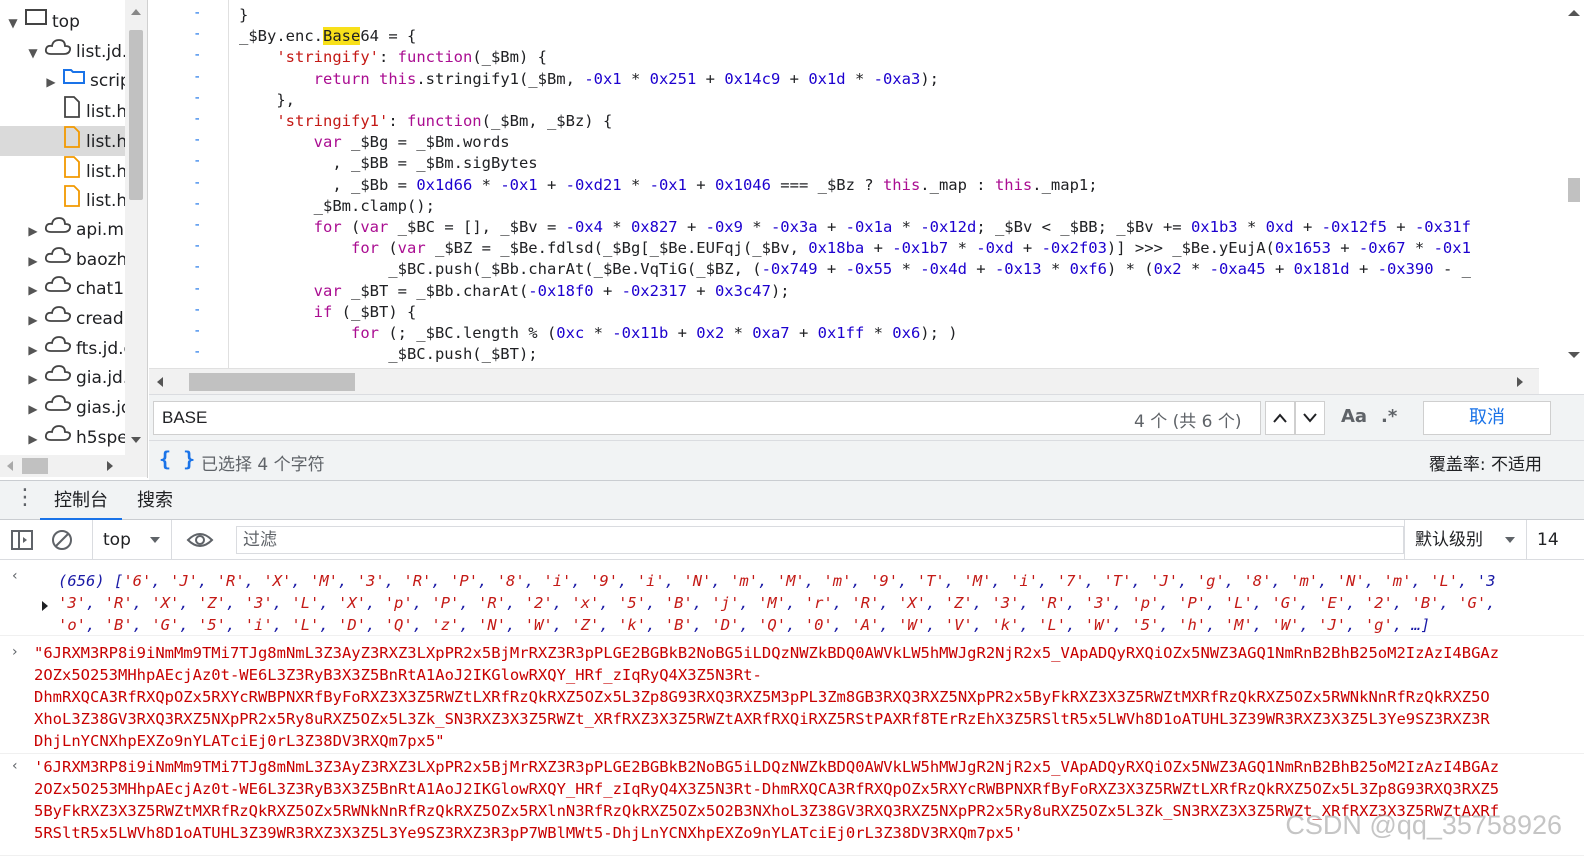 Image resolution: width=1584 pixels, height=859 pixels. I want to click on code-line: }, so click(244, 15).